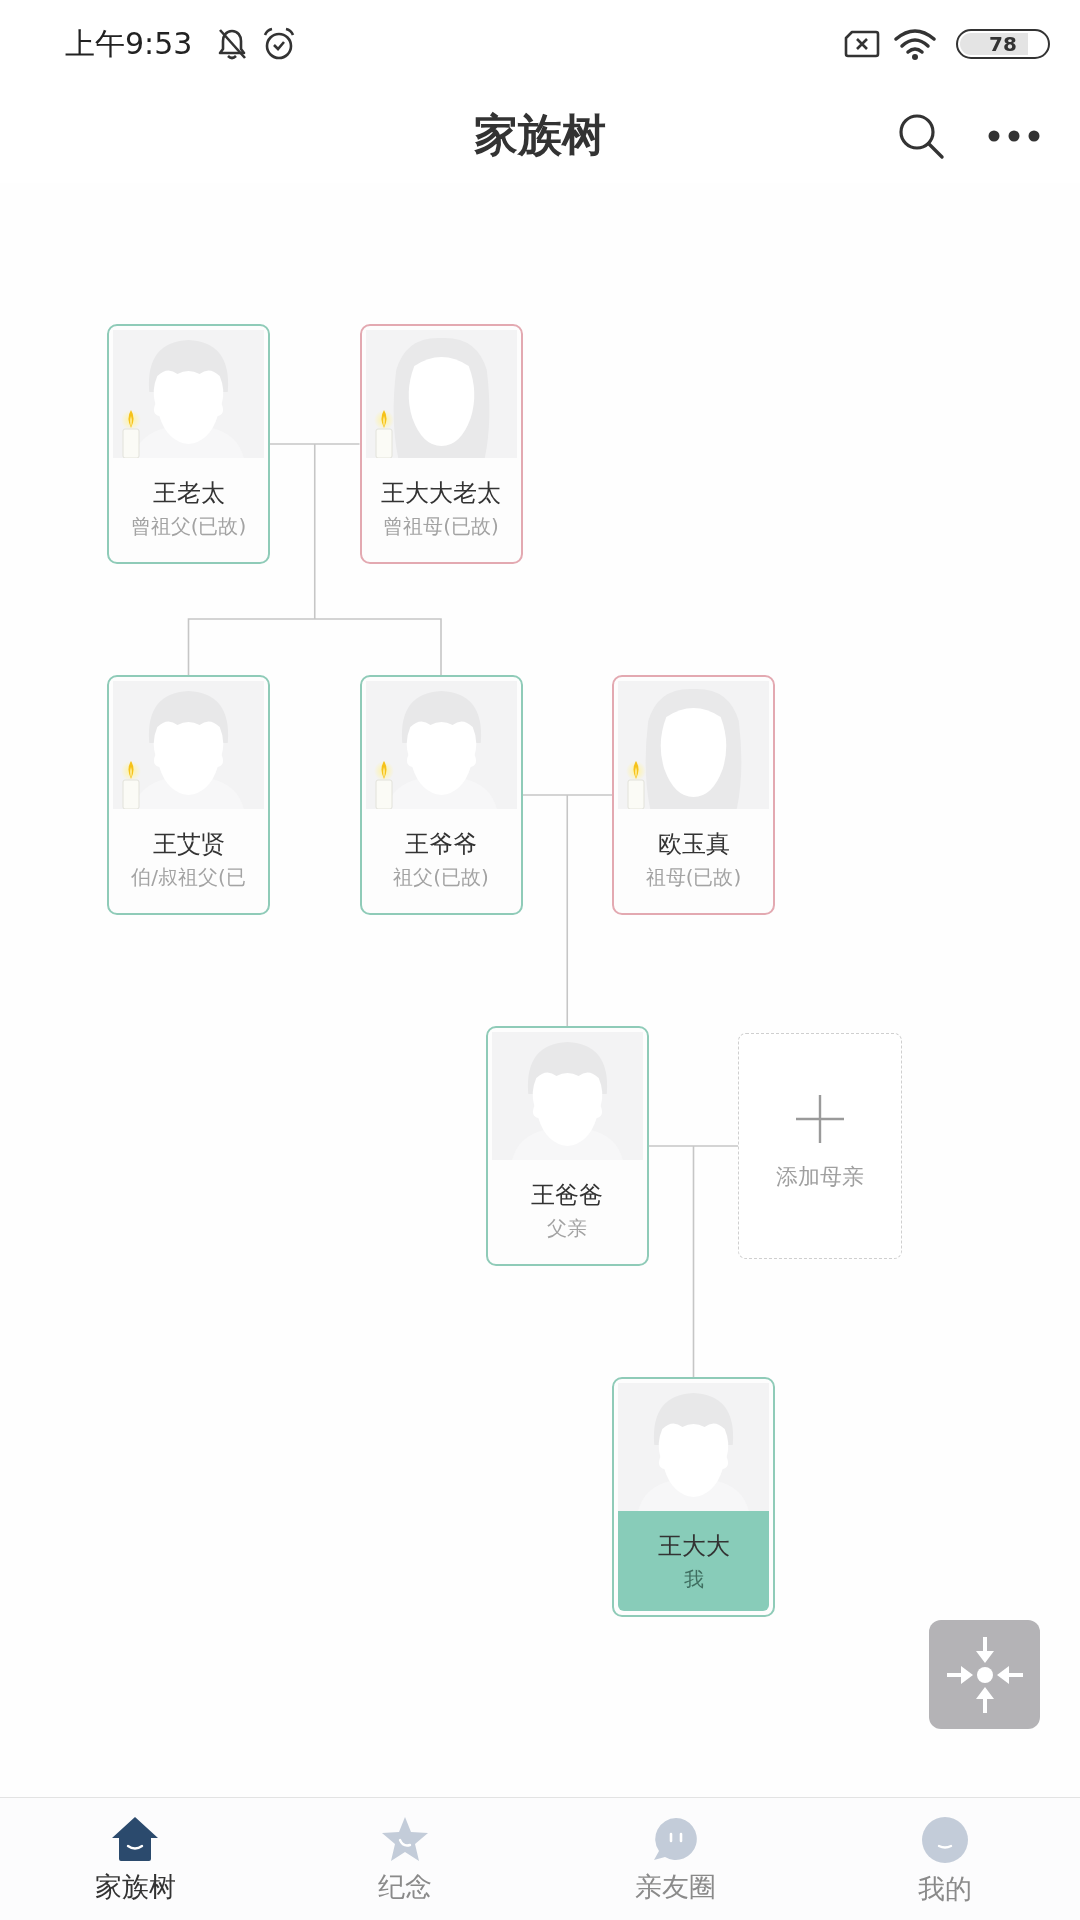 Image resolution: width=1080 pixels, height=1920 pixels. What do you see at coordinates (862, 44) in the screenshot?
I see `sim-card-x-icon` at bounding box center [862, 44].